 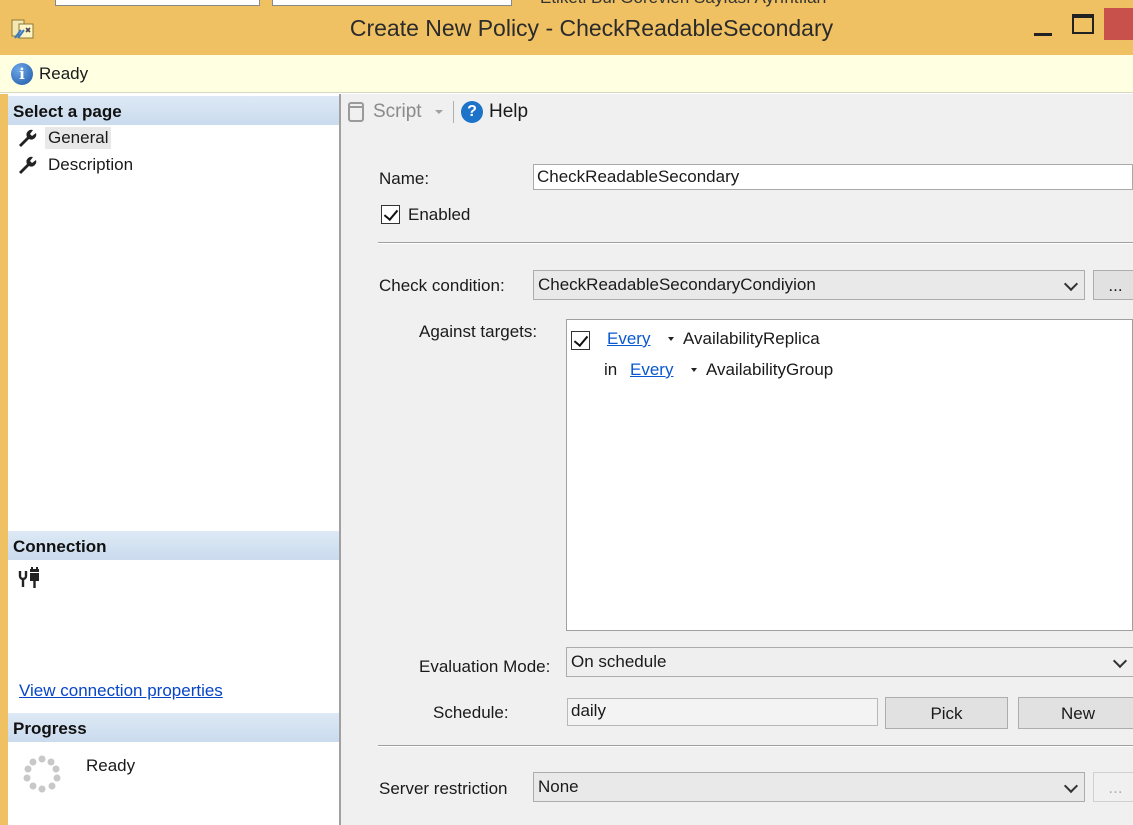 I want to click on every-replica-link: Every, so click(x=628, y=339).